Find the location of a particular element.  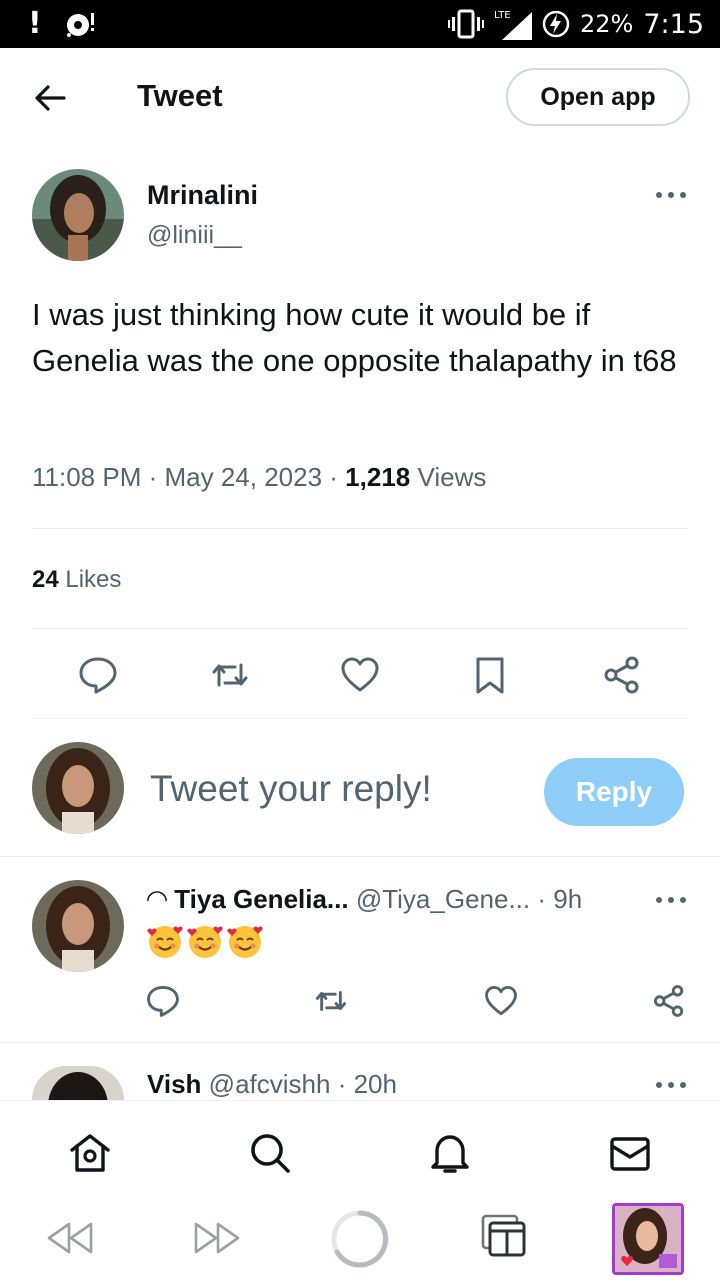

reply-text is located at coordinates (205, 941).